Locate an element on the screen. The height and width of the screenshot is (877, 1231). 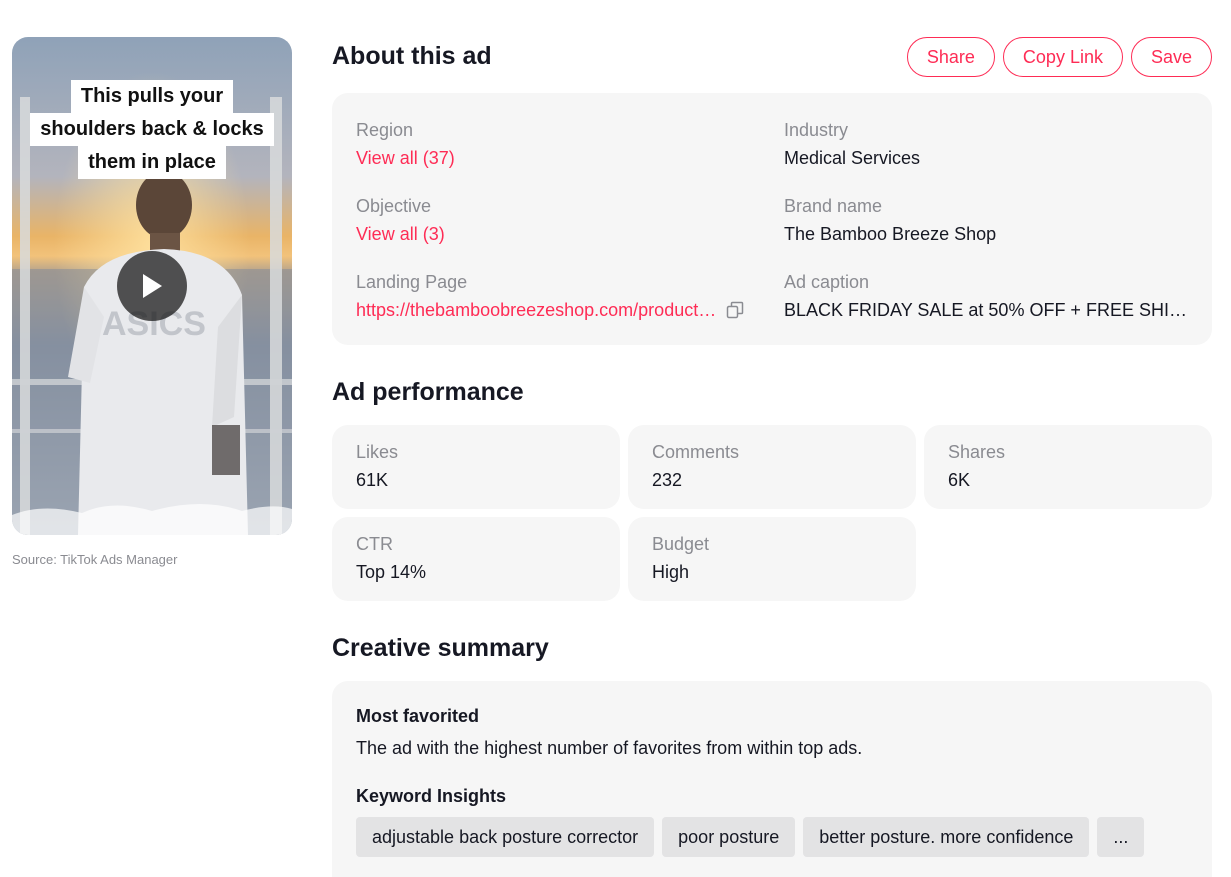
metric-value: 232 is located at coordinates (667, 480).